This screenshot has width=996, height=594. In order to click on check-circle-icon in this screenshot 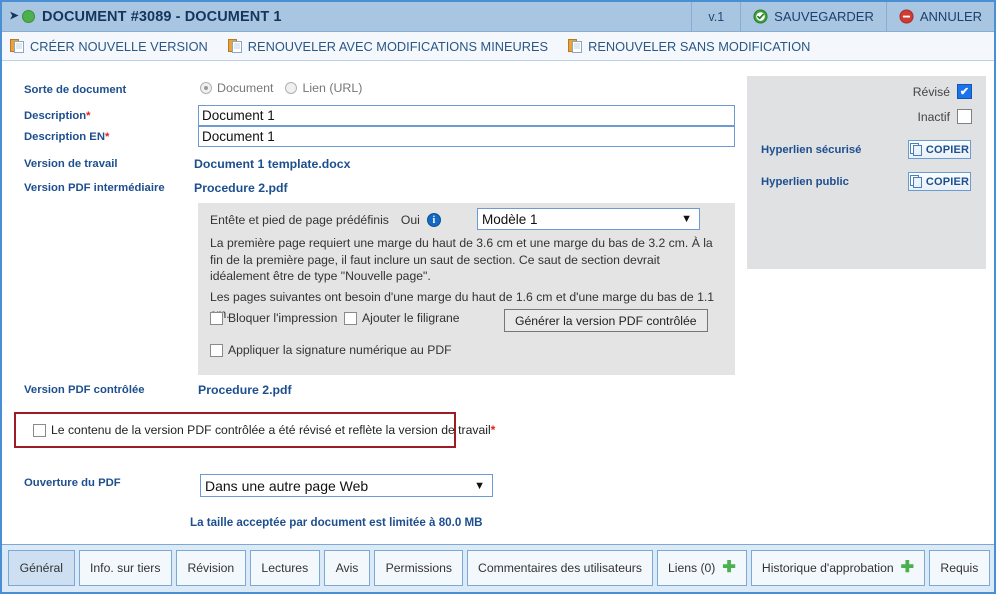, I will do `click(760, 16)`.